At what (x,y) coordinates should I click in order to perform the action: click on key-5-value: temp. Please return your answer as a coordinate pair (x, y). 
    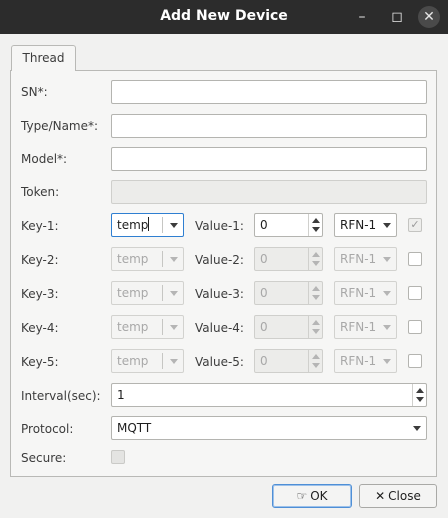
    Looking at the image, I should click on (133, 361).